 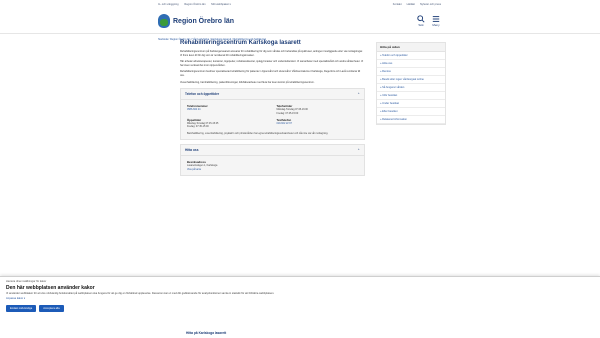 I want to click on utility-link-region: Region Örebro län, so click(x=194, y=4).